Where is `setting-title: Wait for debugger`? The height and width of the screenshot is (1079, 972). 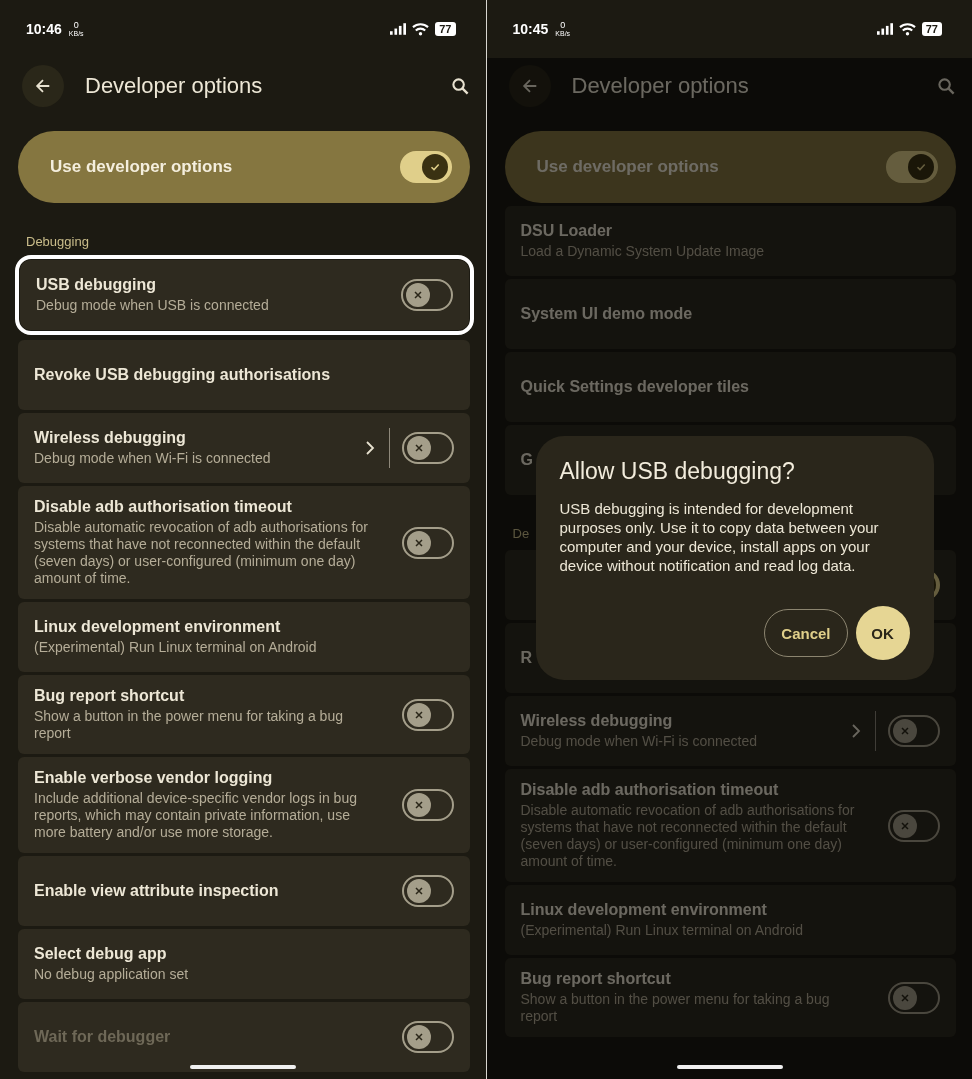 setting-title: Wait for debugger is located at coordinates (103, 1037).